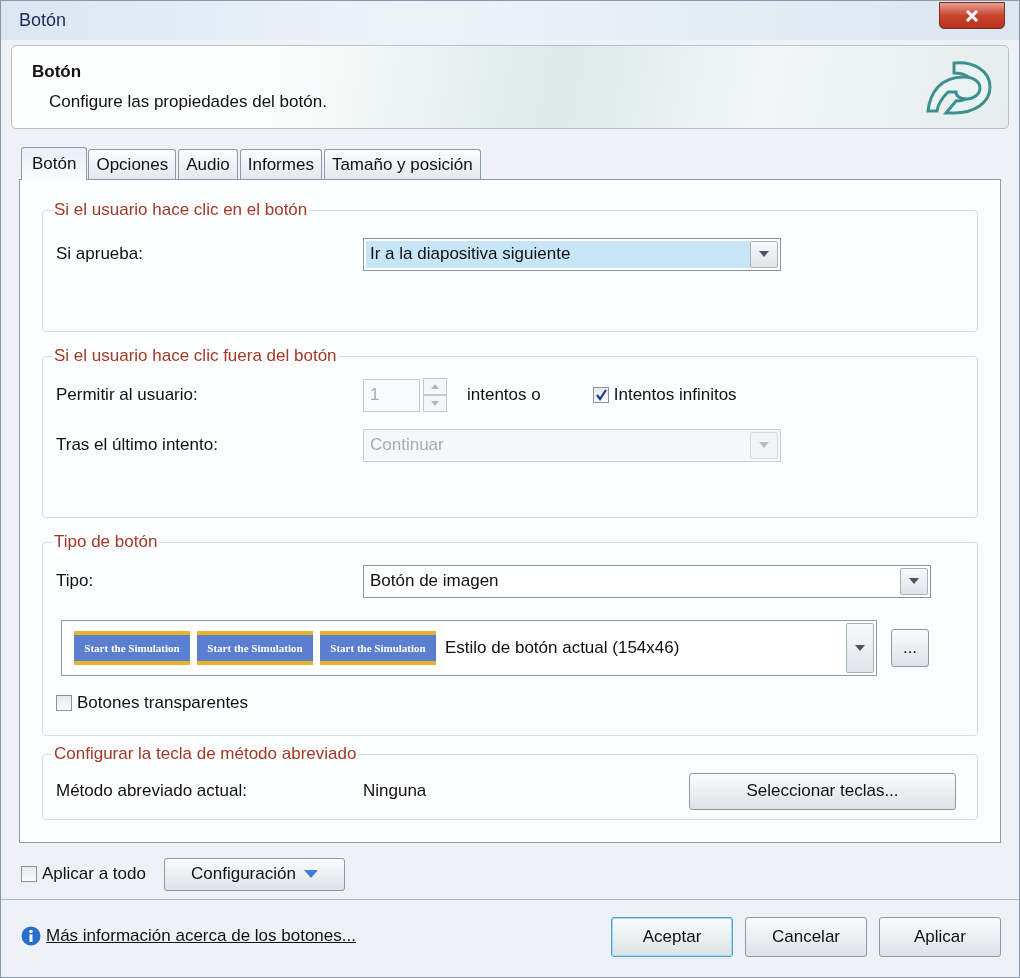  What do you see at coordinates (504, 395) in the screenshot?
I see `field-label: intentos o` at bounding box center [504, 395].